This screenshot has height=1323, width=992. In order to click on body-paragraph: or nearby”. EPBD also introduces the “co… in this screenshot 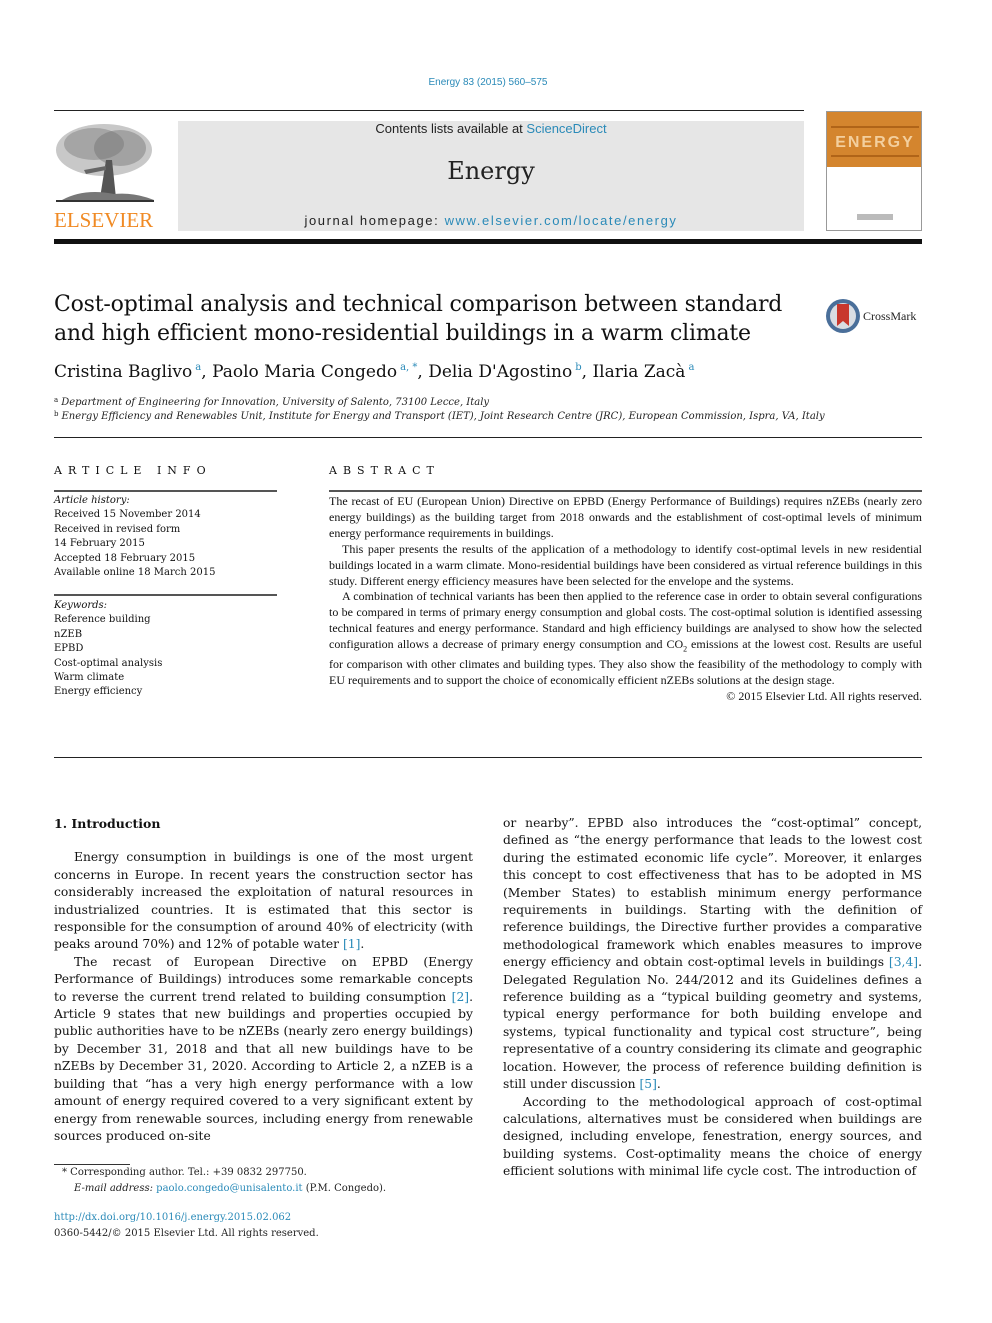, I will do `click(712, 954)`.